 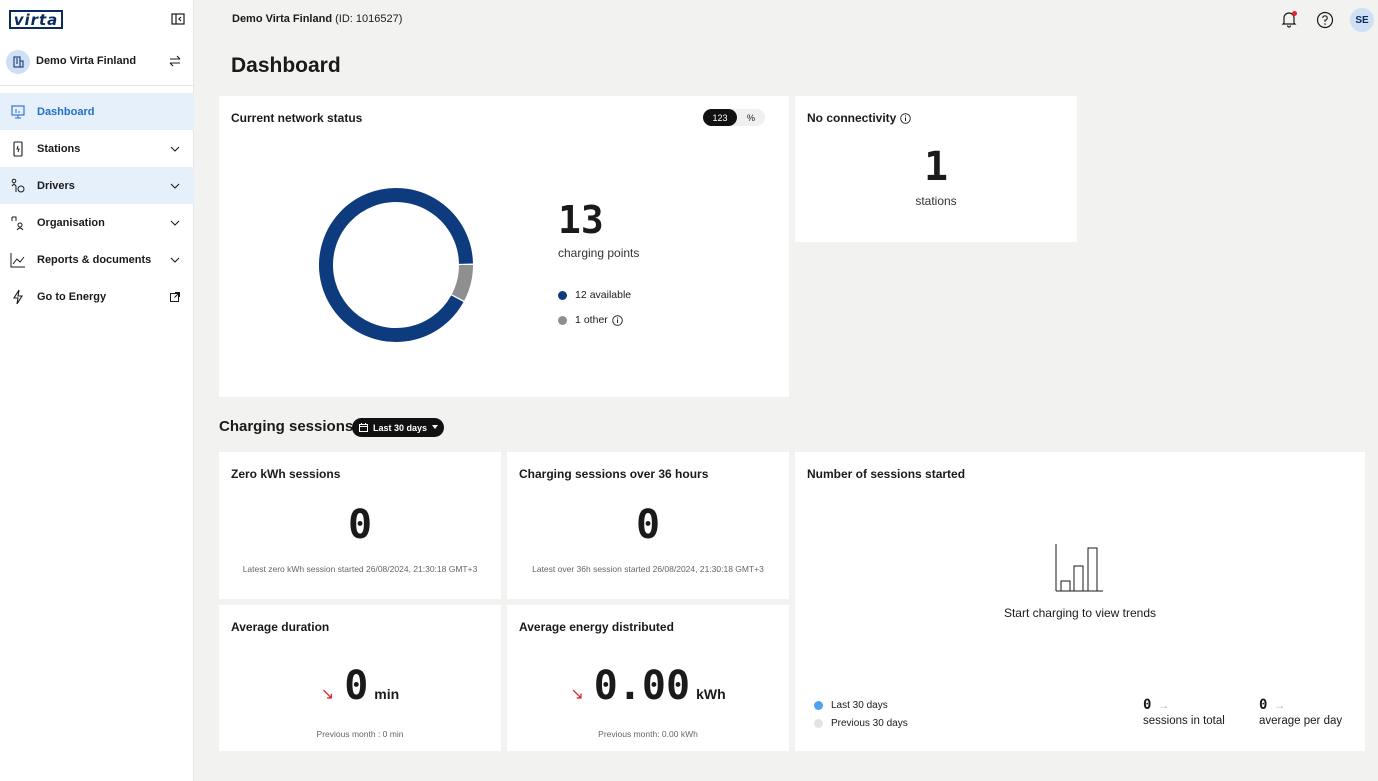 What do you see at coordinates (818, 723) in the screenshot?
I see `previous-30-dot` at bounding box center [818, 723].